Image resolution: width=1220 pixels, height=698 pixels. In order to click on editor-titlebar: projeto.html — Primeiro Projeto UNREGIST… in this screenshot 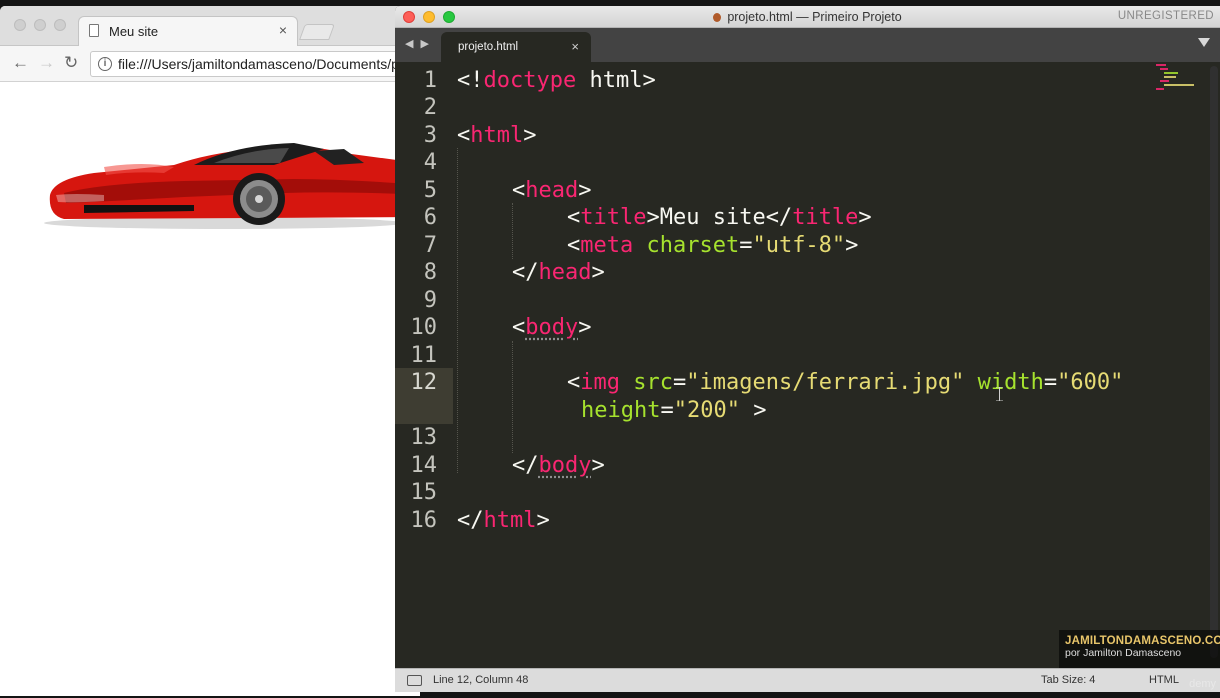, I will do `click(807, 17)`.